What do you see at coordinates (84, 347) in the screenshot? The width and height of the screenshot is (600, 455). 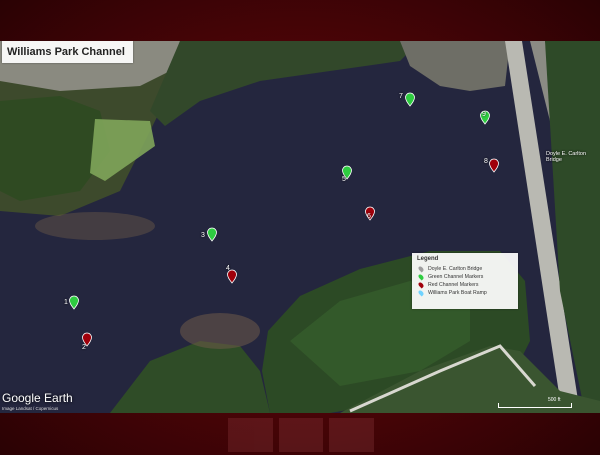 I see `marker-label: 2` at bounding box center [84, 347].